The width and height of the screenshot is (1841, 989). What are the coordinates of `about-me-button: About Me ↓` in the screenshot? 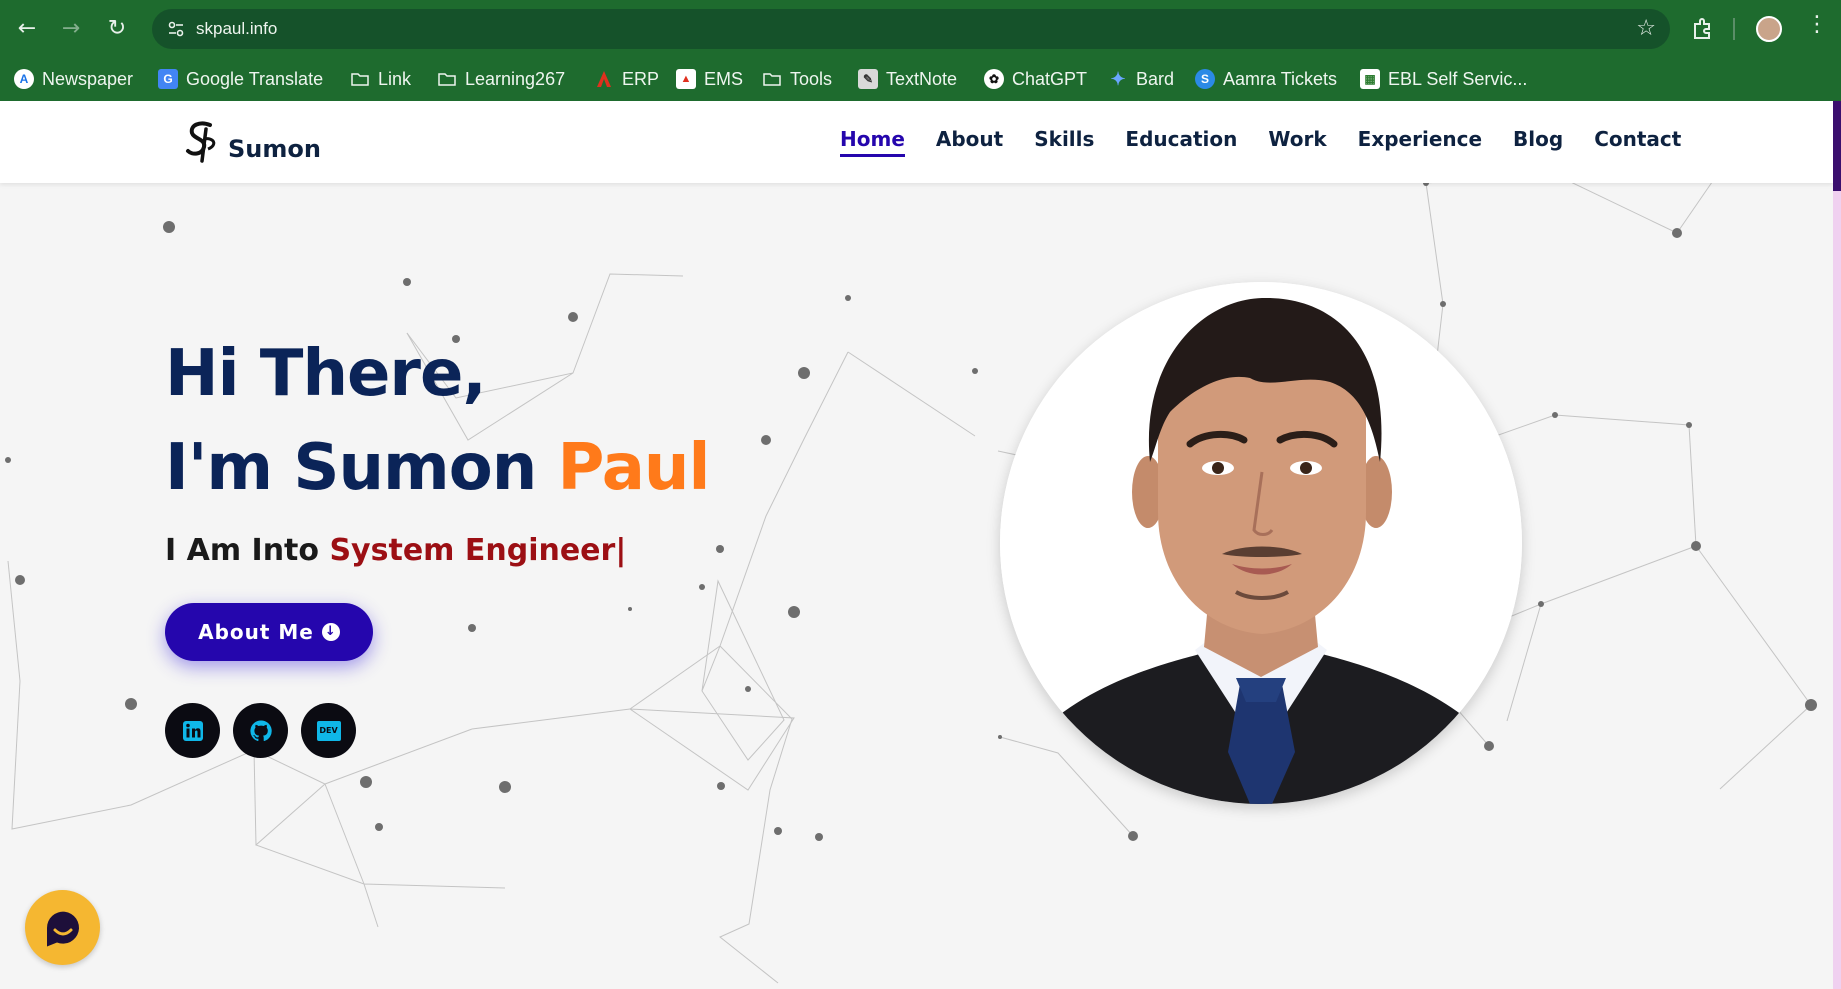 It's located at (269, 632).